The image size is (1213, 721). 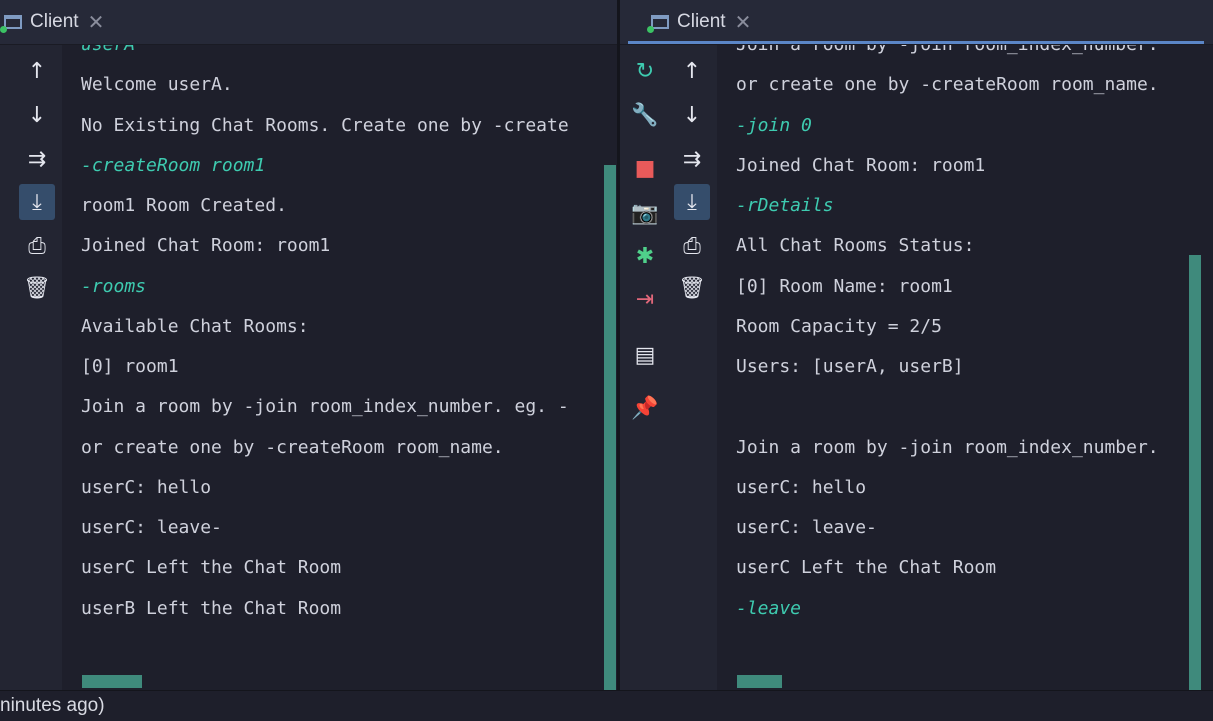 What do you see at coordinates (645, 408) in the screenshot?
I see `pin-icon: 📌` at bounding box center [645, 408].